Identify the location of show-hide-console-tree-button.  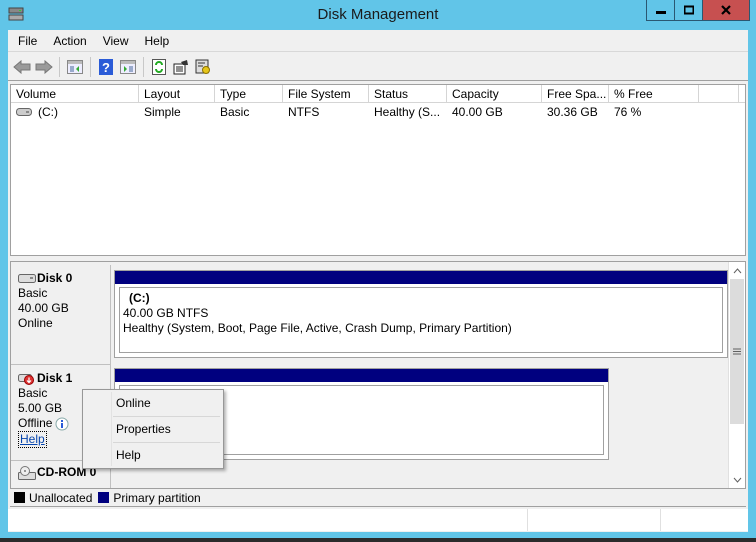
(75, 67).